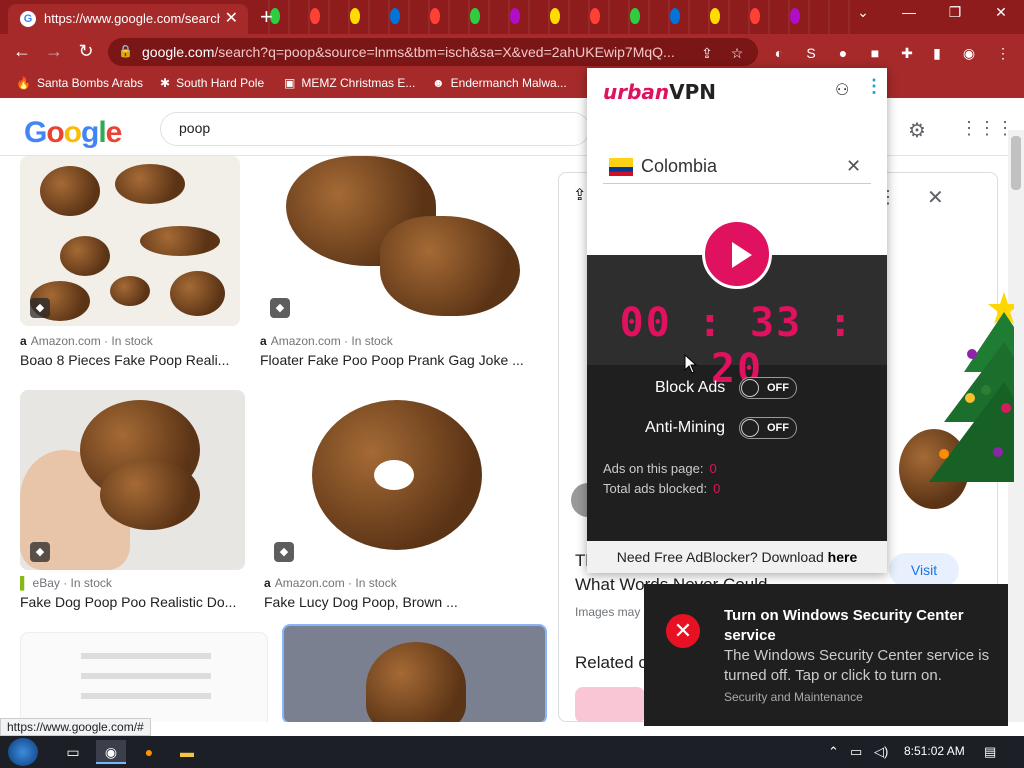 The width and height of the screenshot is (1024, 768). Describe the element at coordinates (737, 53) in the screenshot. I see `bookmark-star-icon: ☆` at that location.